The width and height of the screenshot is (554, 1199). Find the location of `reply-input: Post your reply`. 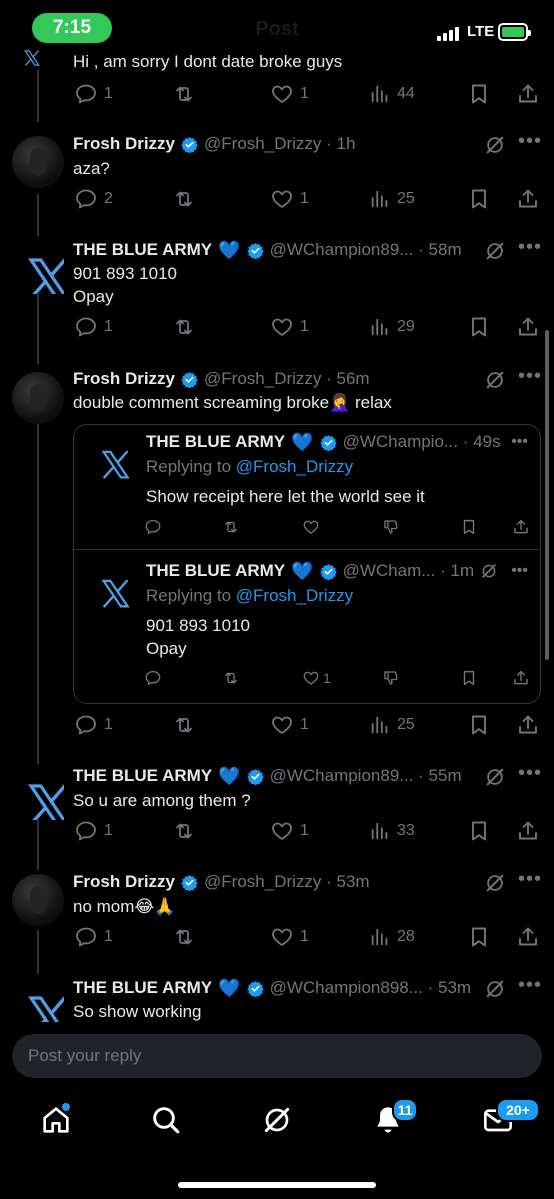

reply-input: Post your reply is located at coordinates (84, 1056).